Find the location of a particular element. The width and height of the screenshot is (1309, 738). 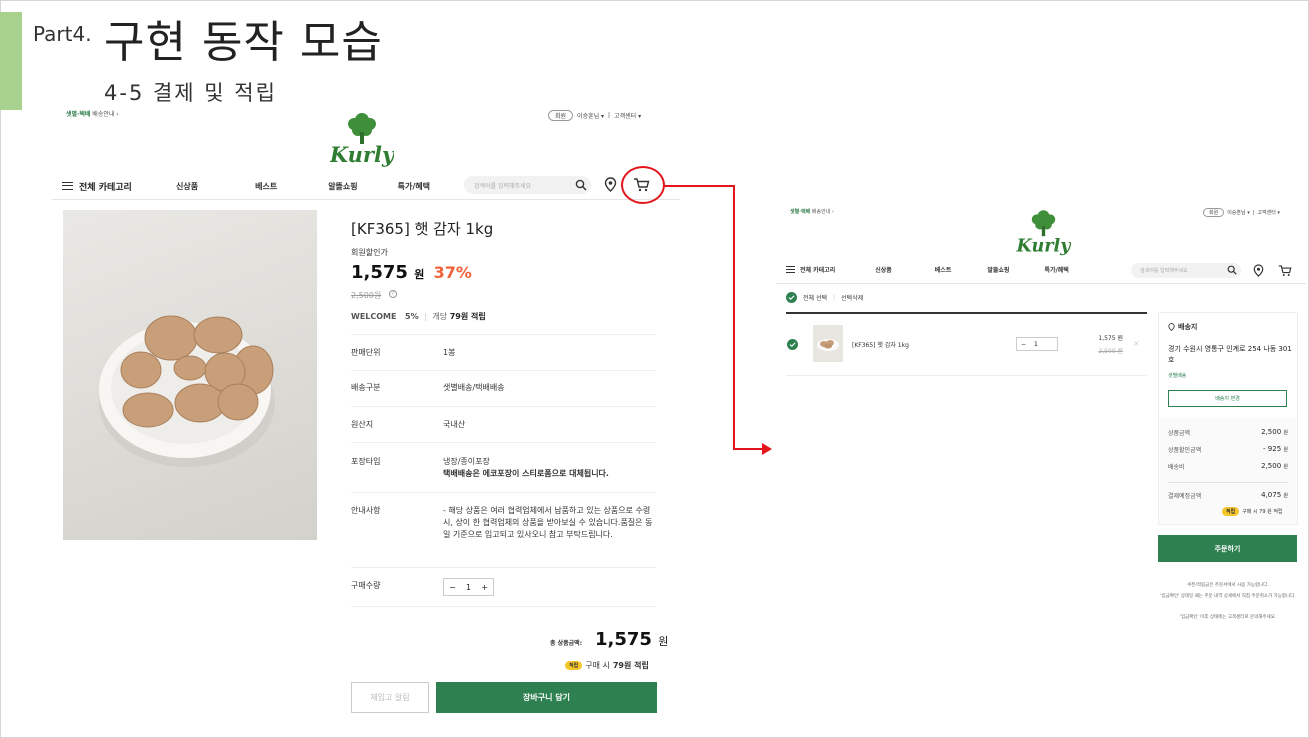

remove-item-icon: × is located at coordinates (1136, 343).